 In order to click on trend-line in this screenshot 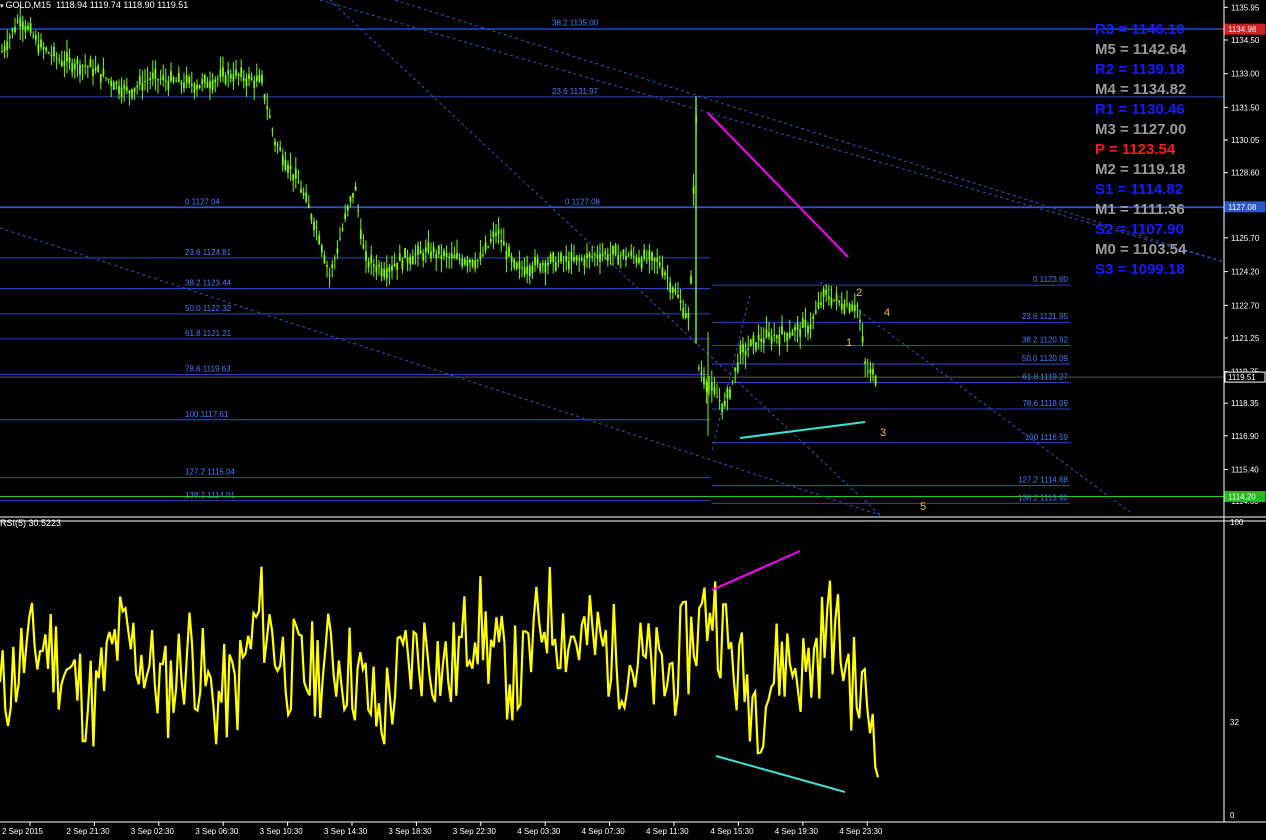, I will do `click(975, 397)`.